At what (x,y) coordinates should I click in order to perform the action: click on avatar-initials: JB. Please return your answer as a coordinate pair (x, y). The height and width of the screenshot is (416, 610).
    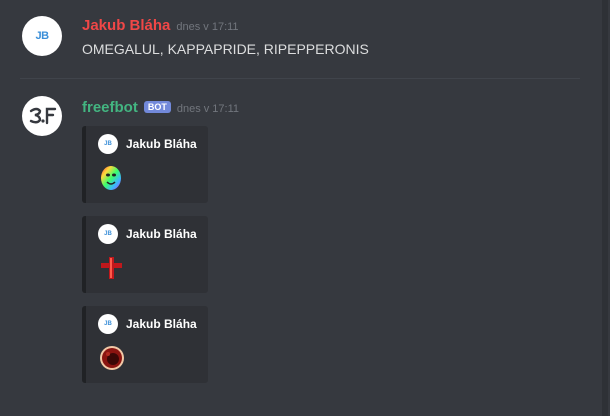
    Looking at the image, I should click on (42, 36).